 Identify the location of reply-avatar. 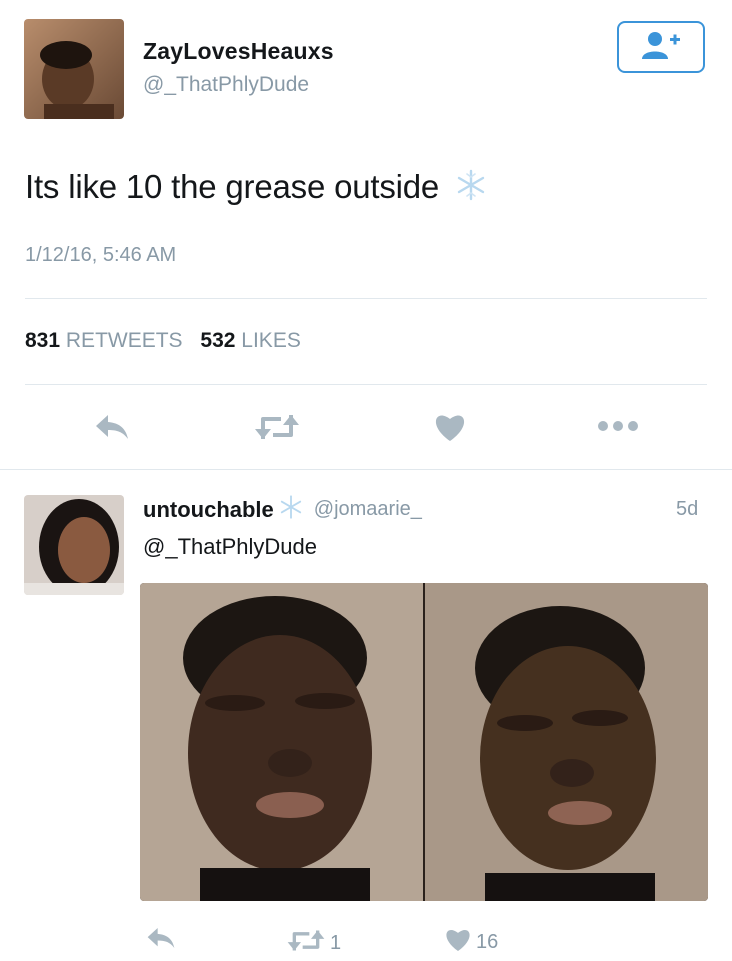
(74, 545).